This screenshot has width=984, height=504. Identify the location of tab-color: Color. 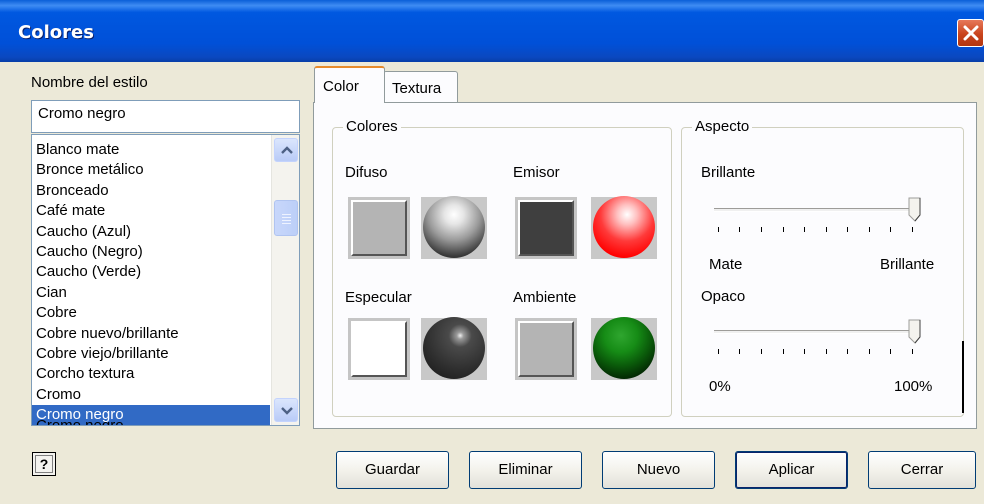
(349, 84).